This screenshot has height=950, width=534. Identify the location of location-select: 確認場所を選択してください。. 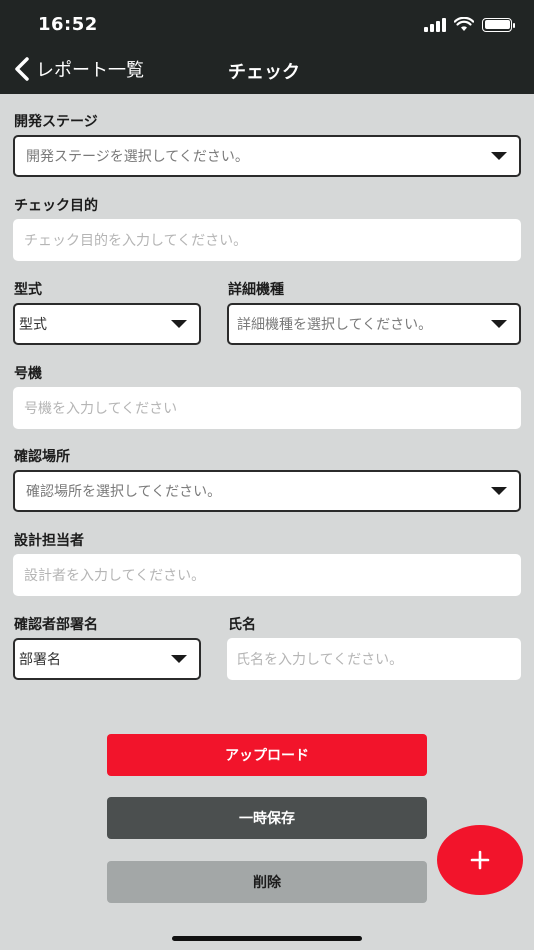
(267, 491).